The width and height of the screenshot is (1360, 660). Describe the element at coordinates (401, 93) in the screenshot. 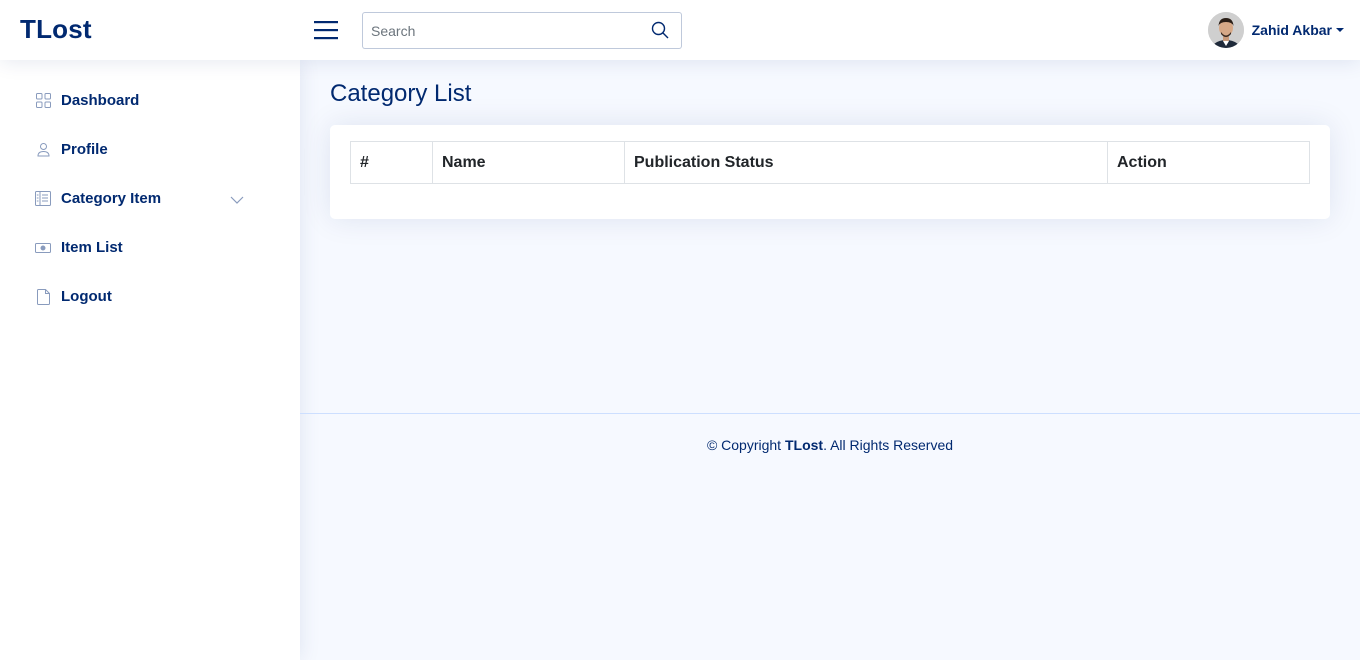

I see `page-title: Category List` at that location.